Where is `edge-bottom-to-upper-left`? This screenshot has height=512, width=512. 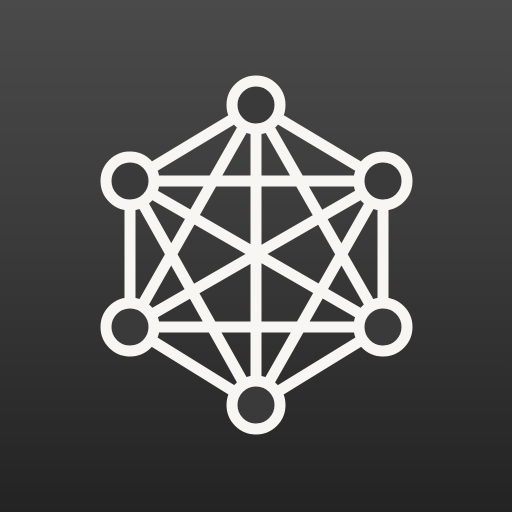 edge-bottom-to-upper-left is located at coordinates (193, 293).